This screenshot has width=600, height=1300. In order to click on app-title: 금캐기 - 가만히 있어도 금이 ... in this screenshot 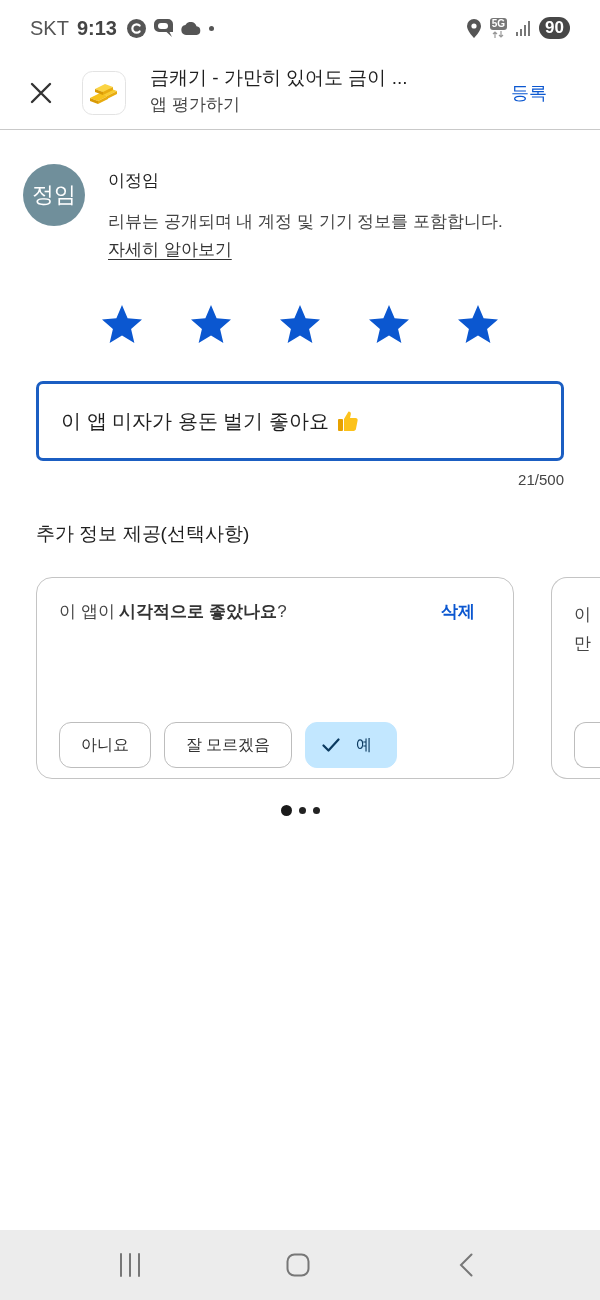, I will do `click(279, 77)`.